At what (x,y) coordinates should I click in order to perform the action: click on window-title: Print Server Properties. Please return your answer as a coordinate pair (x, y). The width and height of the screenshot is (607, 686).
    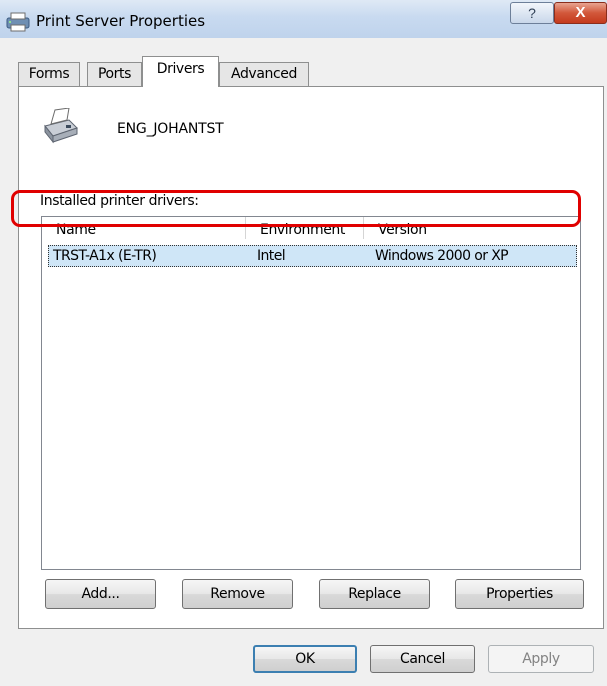
    Looking at the image, I should click on (121, 21).